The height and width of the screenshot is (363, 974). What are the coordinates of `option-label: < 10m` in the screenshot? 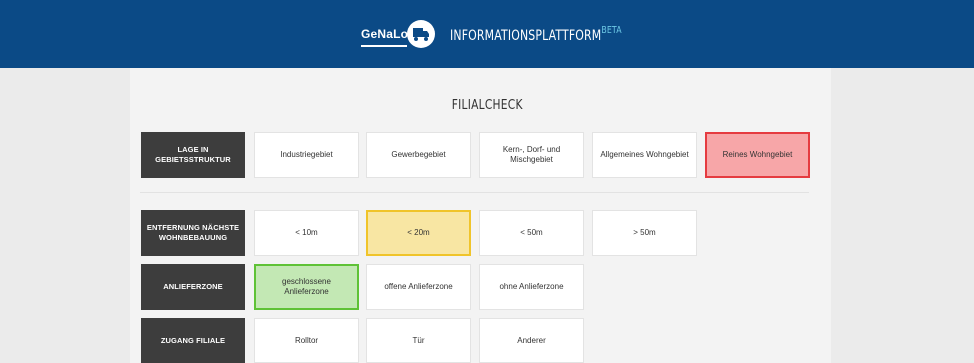 It's located at (306, 232).